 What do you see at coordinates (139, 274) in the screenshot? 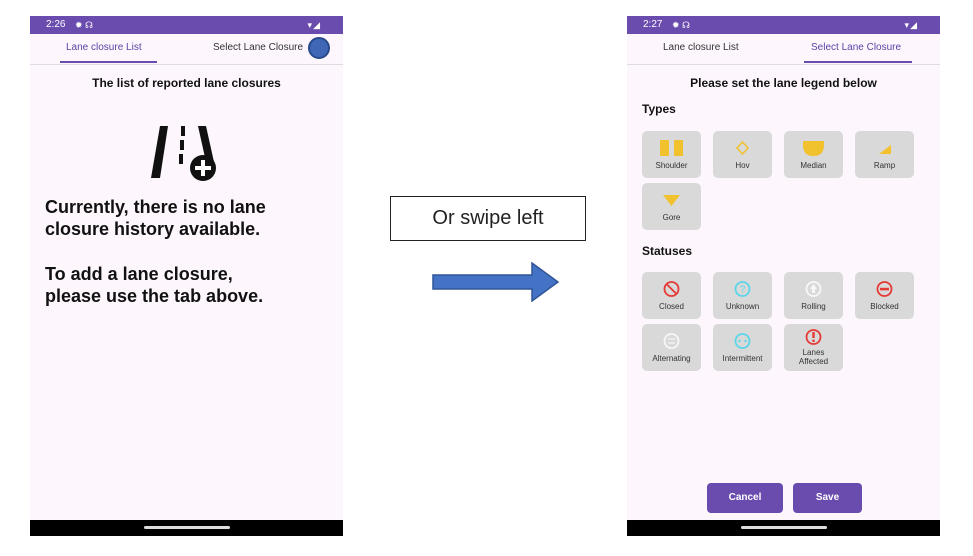
I see `message-line: To add a lane closure,` at bounding box center [139, 274].